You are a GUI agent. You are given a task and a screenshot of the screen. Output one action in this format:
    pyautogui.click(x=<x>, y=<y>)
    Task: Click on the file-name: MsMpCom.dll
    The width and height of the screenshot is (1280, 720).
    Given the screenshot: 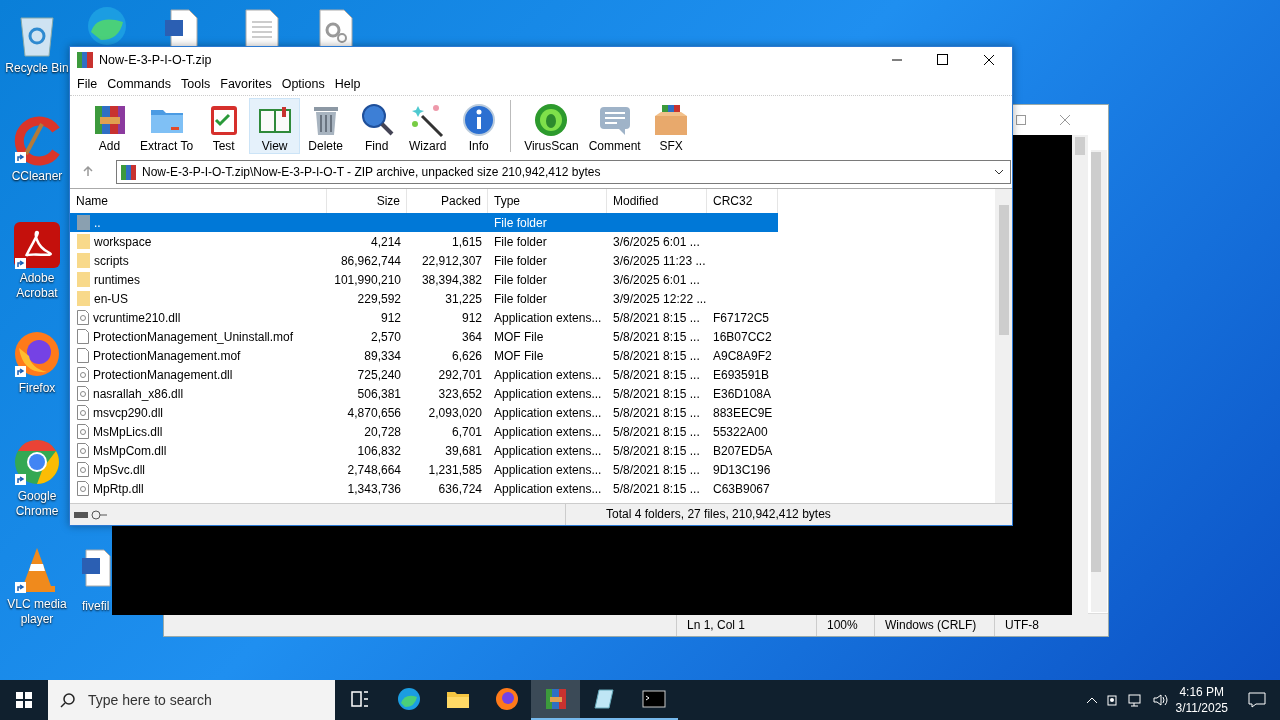 What is the action you would take?
    pyautogui.click(x=130, y=450)
    